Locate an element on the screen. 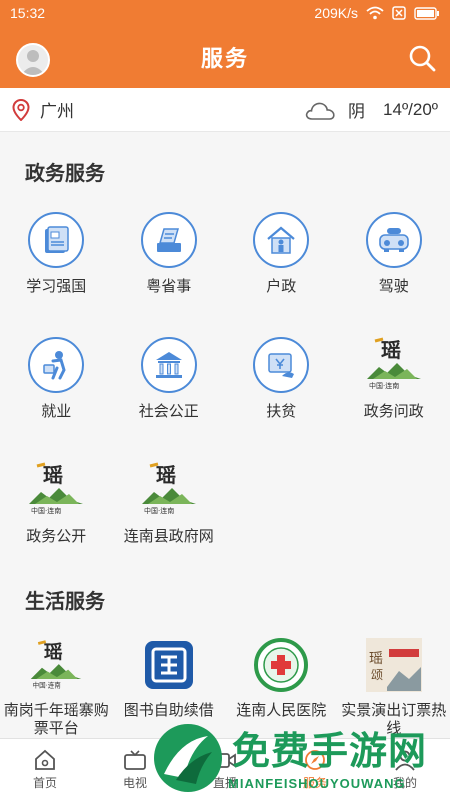 The width and height of the screenshot is (450, 800). service-zhengwu-gongkai: 瑶 中国·连南 政务公开 is located at coordinates (56, 510).